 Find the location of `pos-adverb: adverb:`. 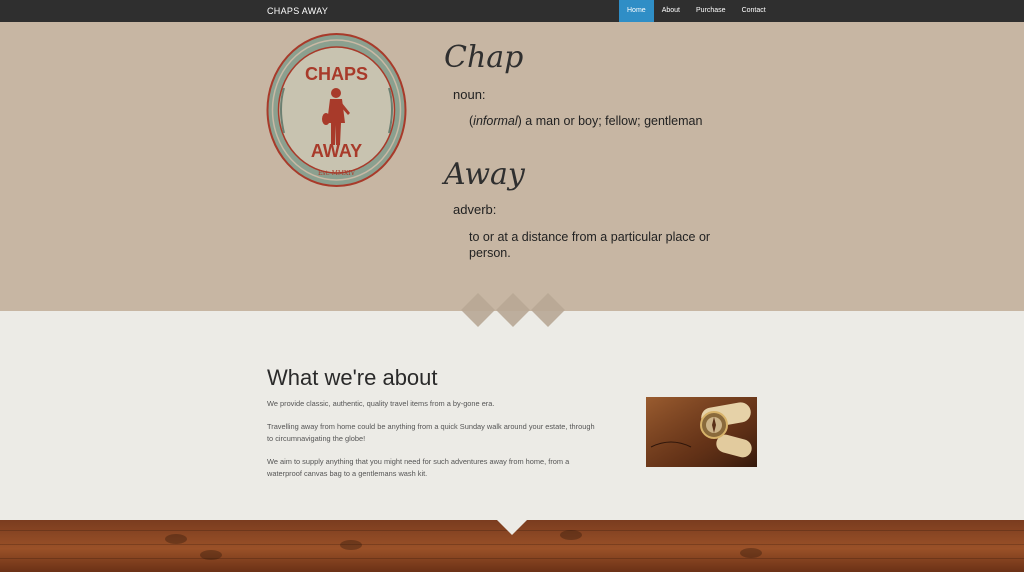

pos-adverb: adverb: is located at coordinates (475, 209).